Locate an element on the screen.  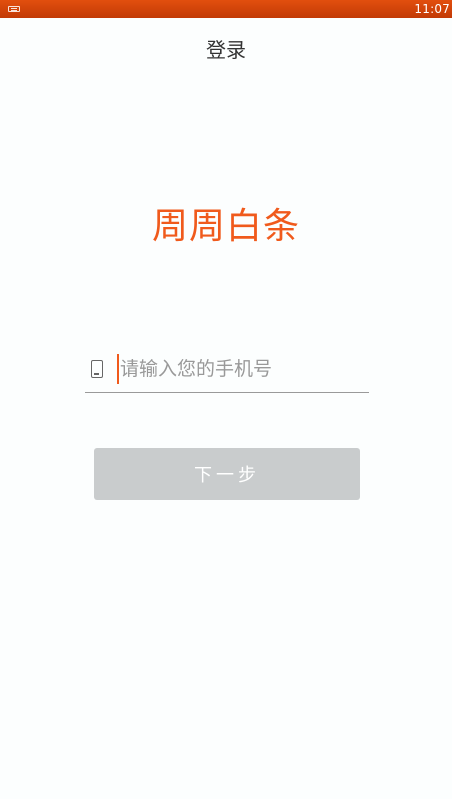
status-bar: 11:07 is located at coordinates (226, 9).